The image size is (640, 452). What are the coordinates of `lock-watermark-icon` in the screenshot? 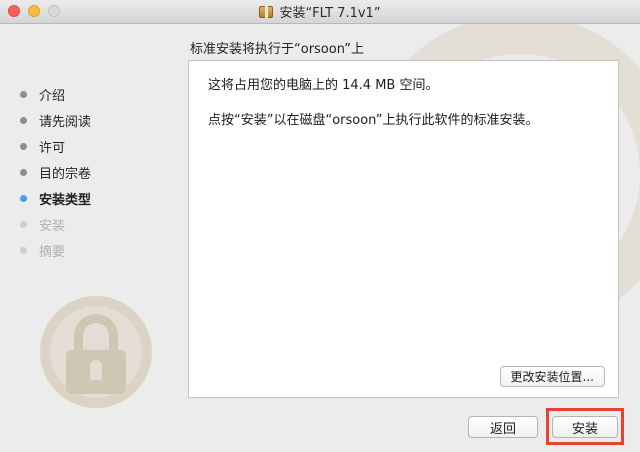 It's located at (96, 352).